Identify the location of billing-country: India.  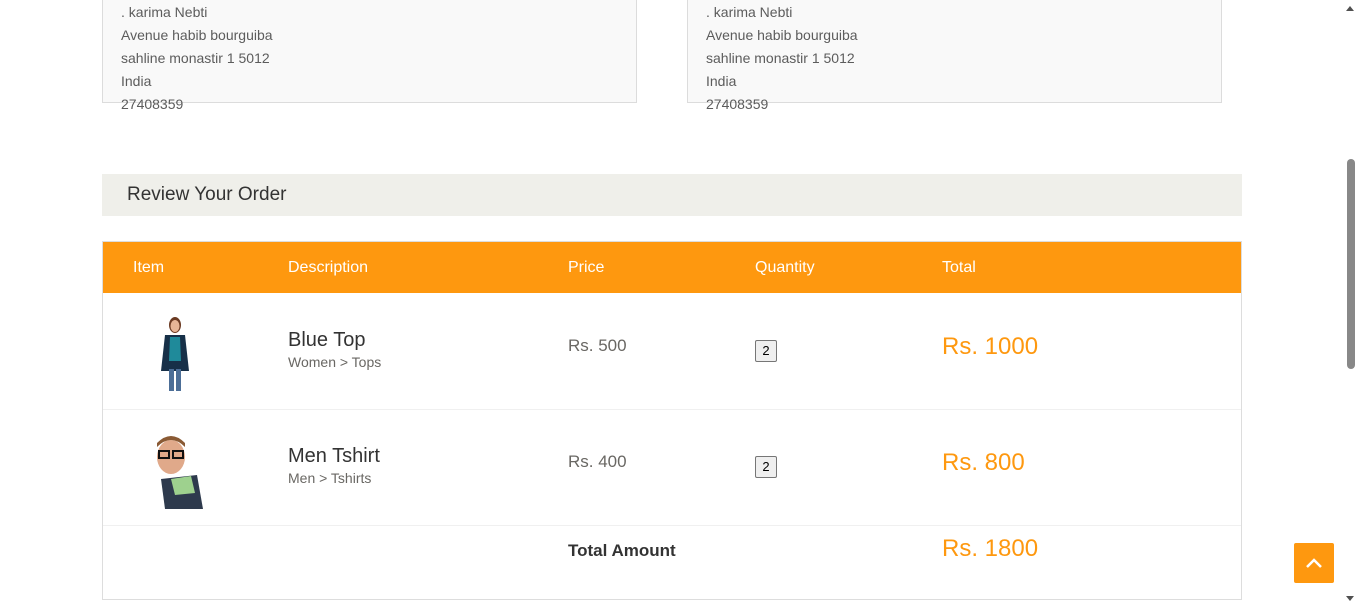
(721, 81).